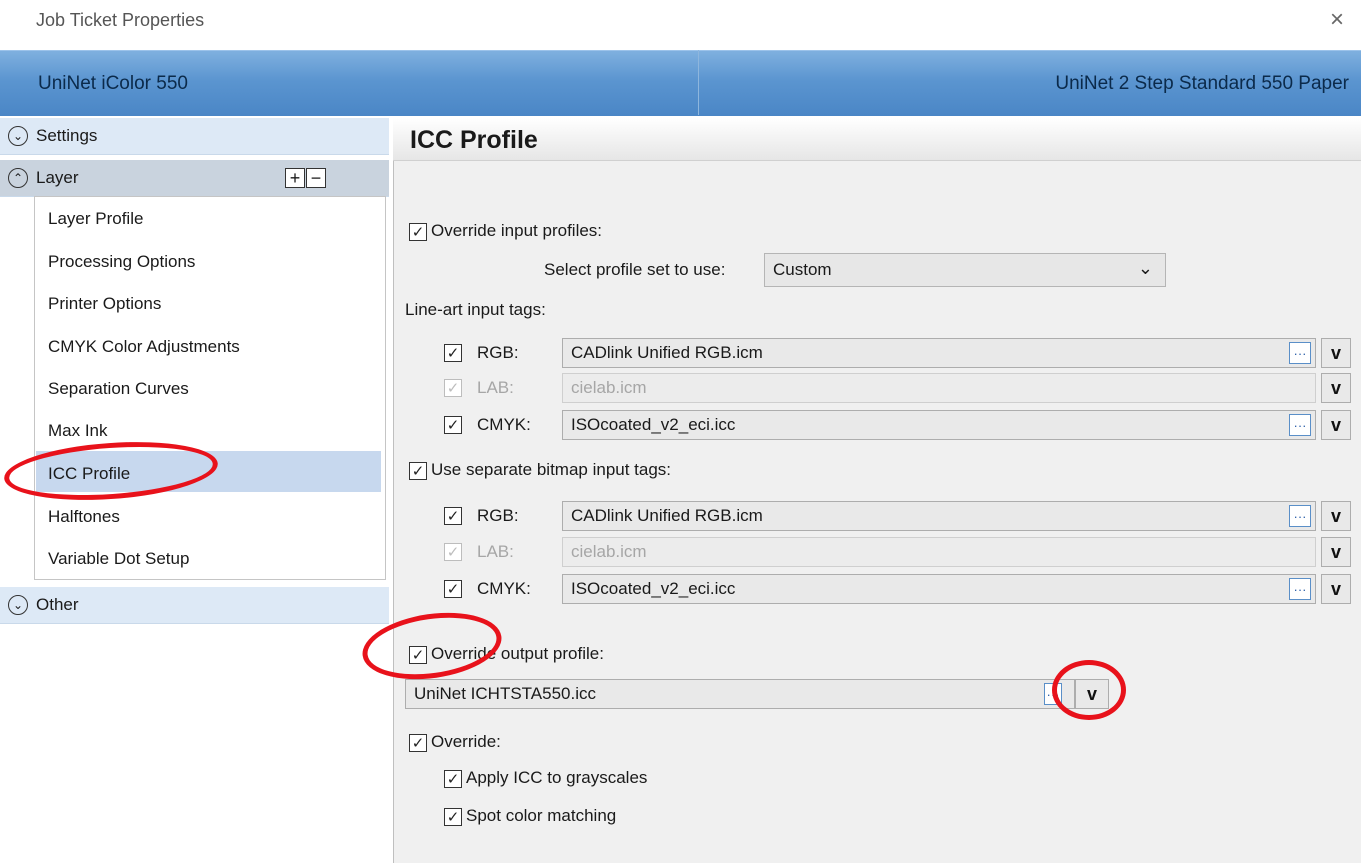  I want to click on profile-set-select: Custom ⌄, so click(965, 270).